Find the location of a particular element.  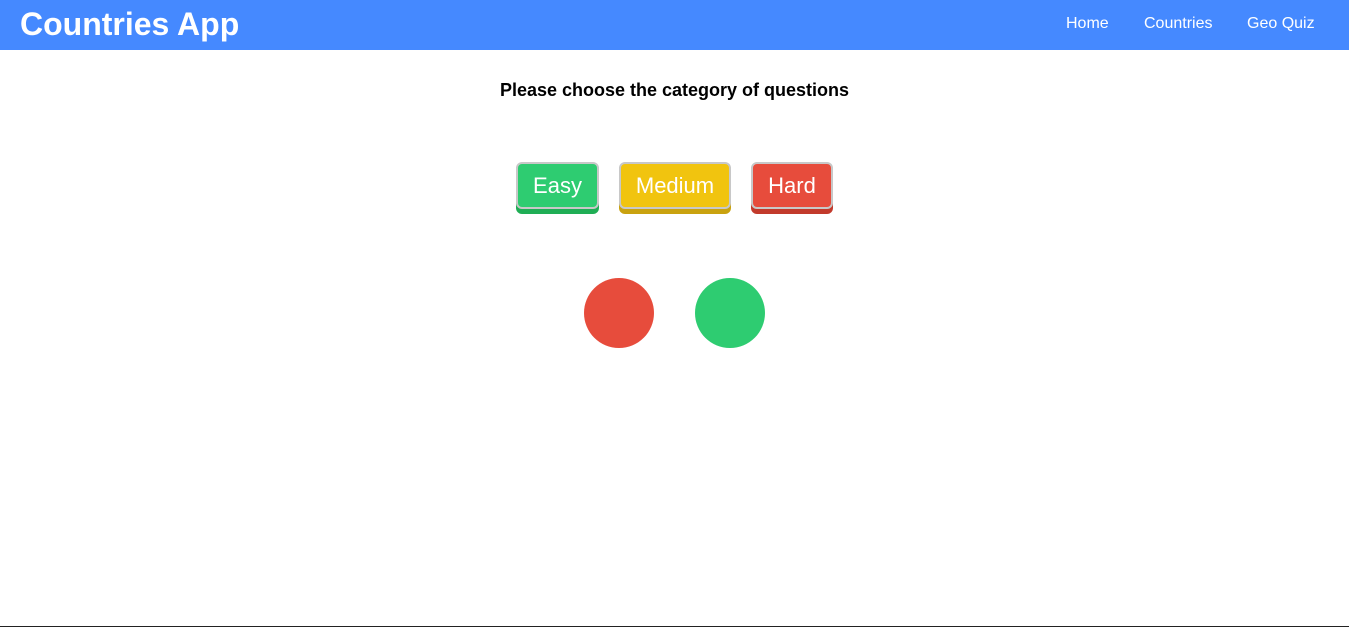

nav-home-link: Home is located at coordinates (1087, 24).